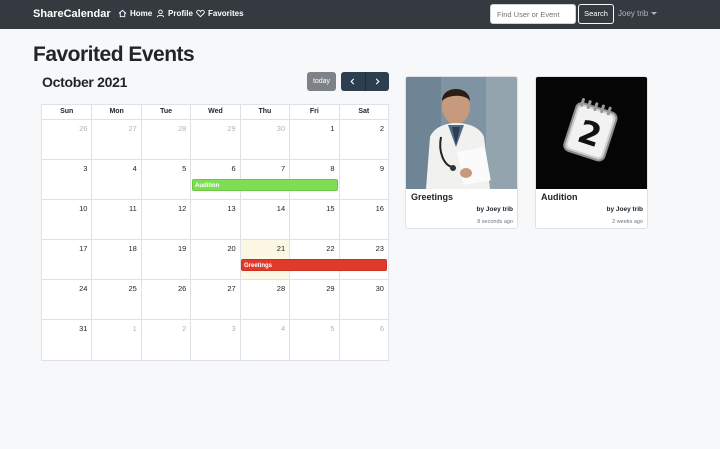  What do you see at coordinates (381, 328) in the screenshot?
I see `day-number: 6` at bounding box center [381, 328].